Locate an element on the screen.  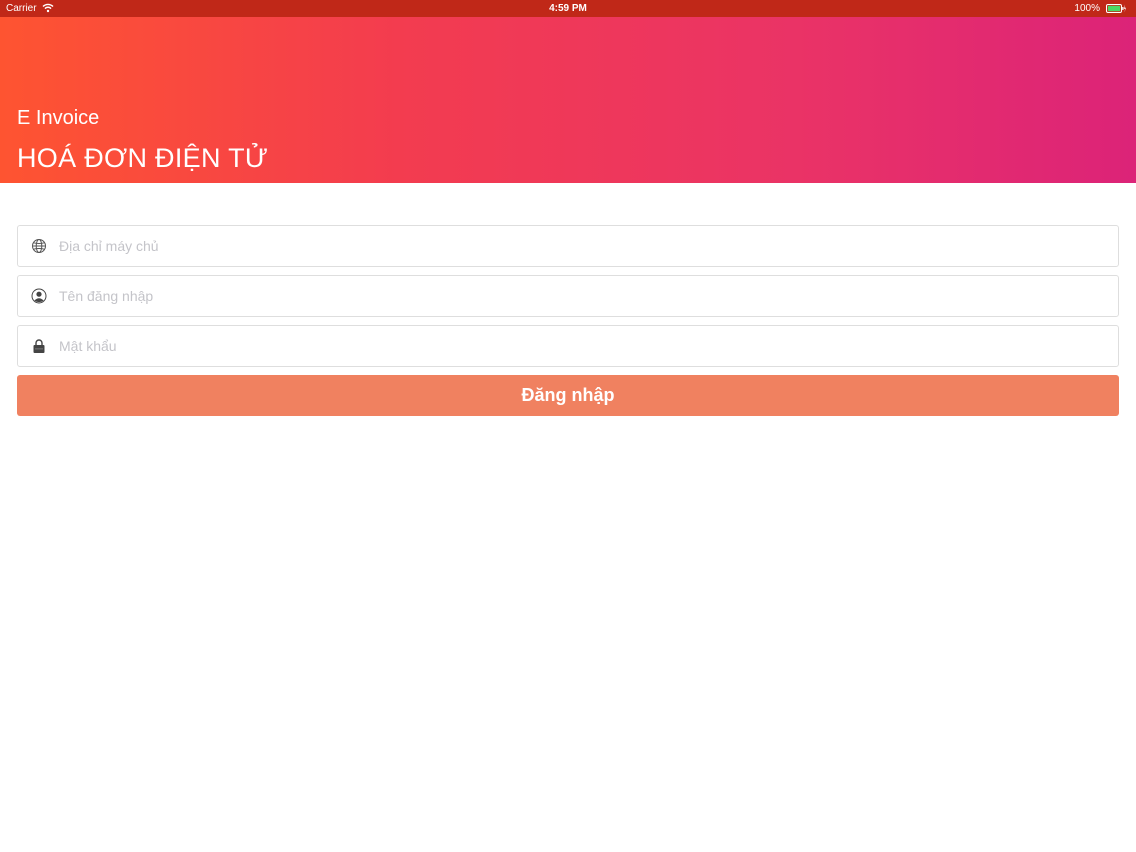
status-bar: Carrier 4:59 PM 100% is located at coordinates (568, 8).